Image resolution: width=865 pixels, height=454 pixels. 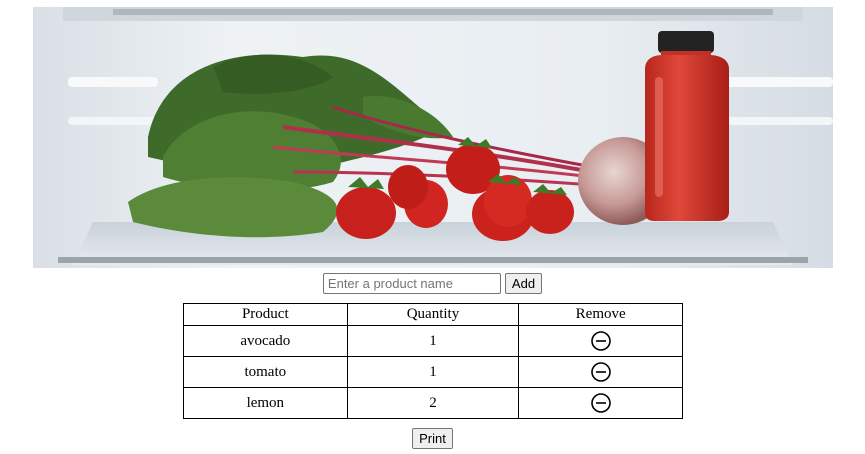 I want to click on product-cell: tomato, so click(x=265, y=372).